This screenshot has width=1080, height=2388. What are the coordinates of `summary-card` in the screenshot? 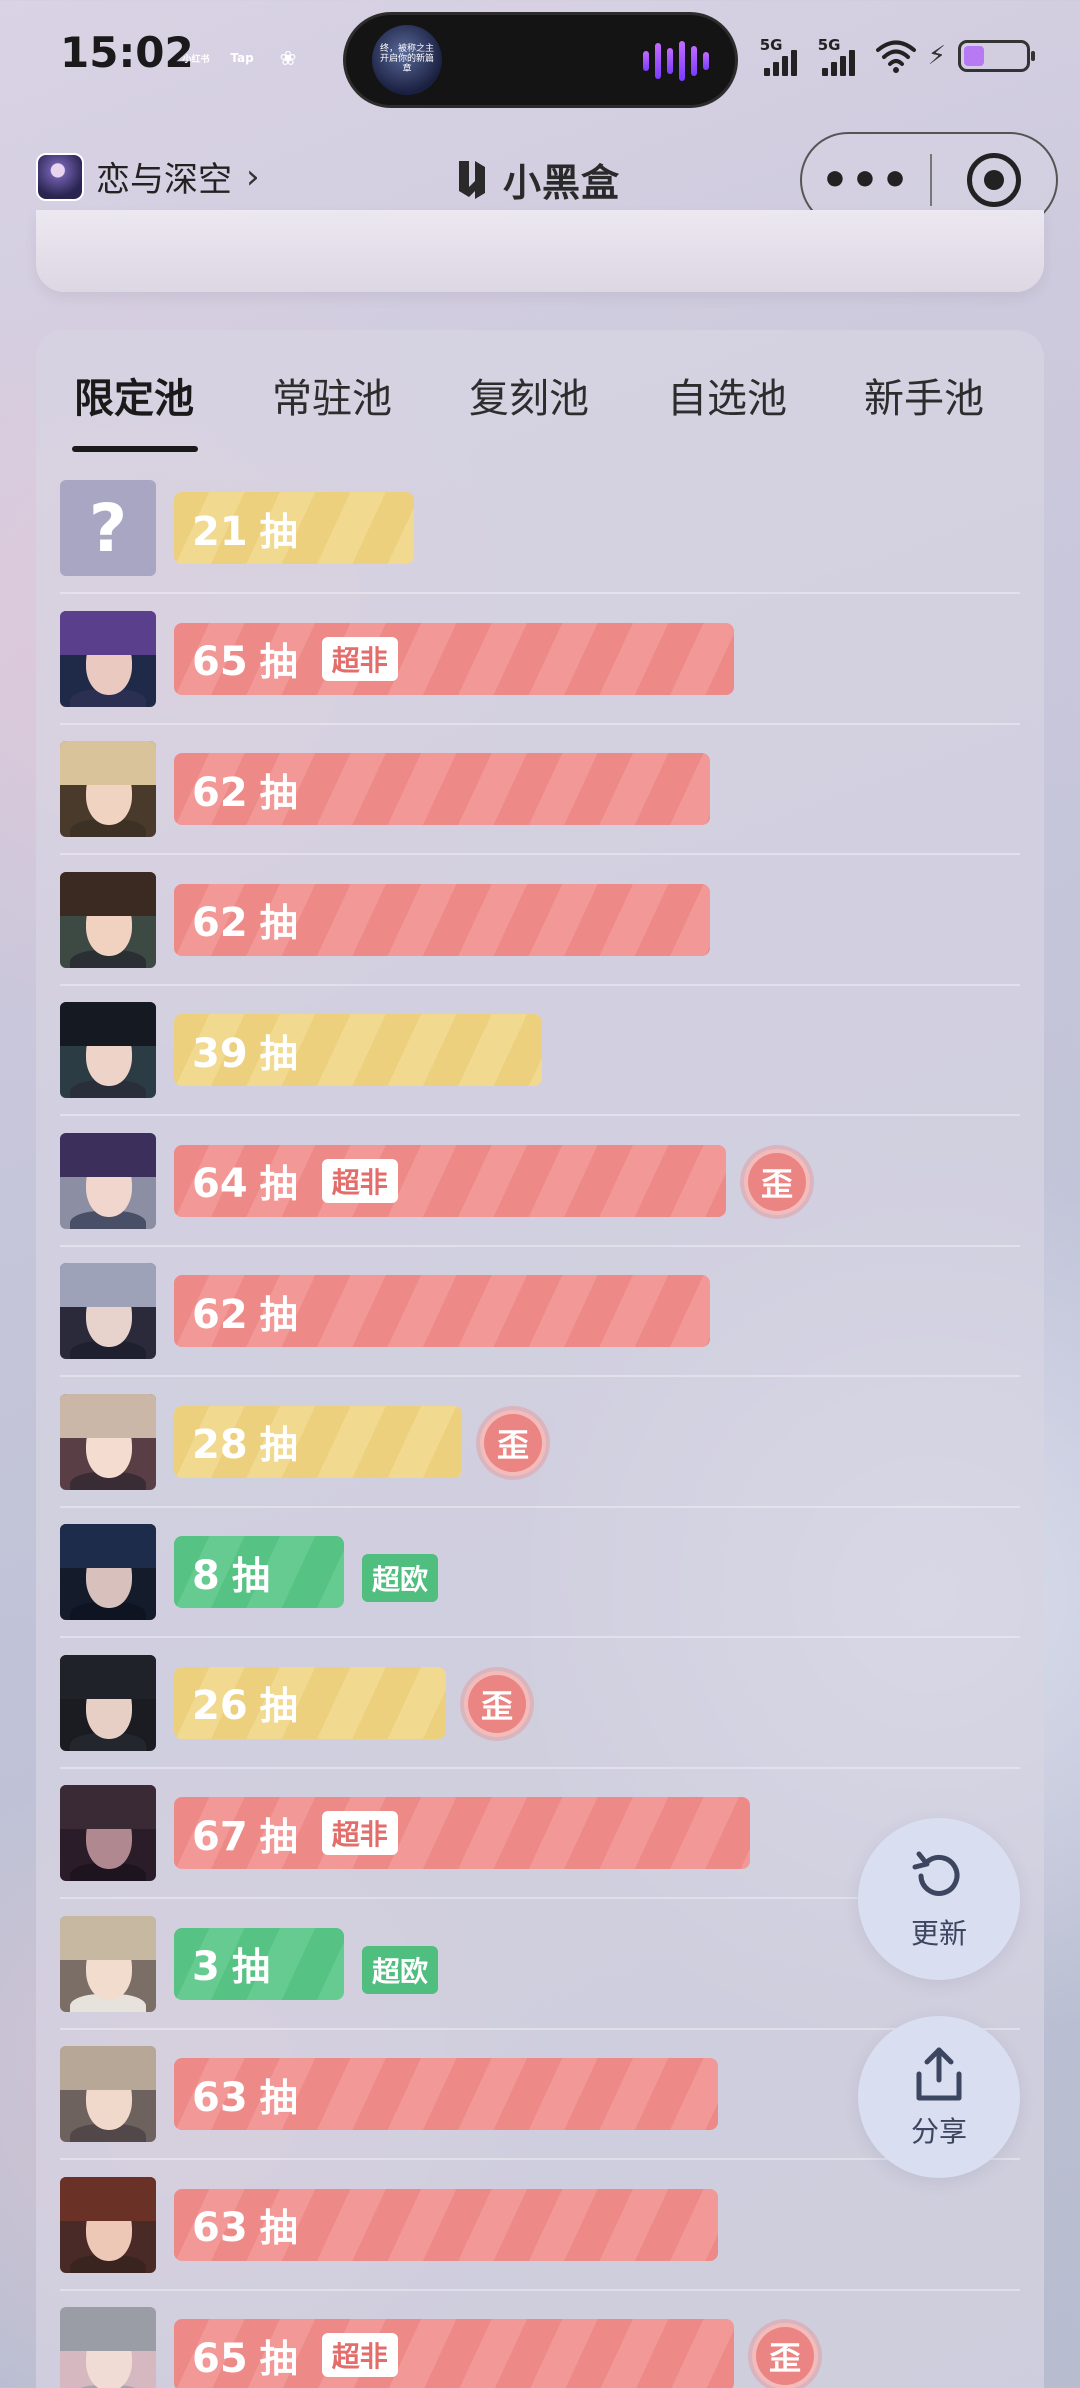 It's located at (540, 251).